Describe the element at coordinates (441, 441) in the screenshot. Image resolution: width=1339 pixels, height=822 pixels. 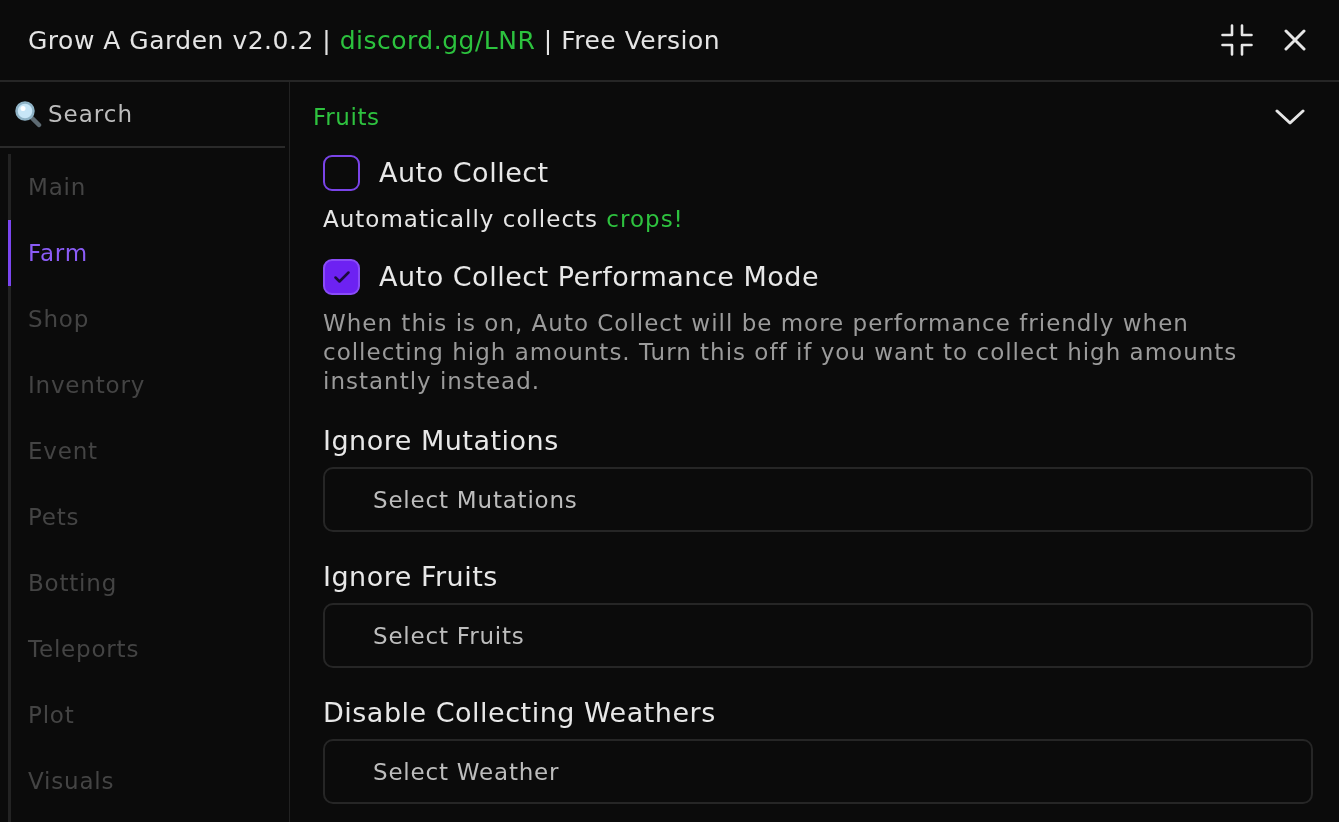
I see `field-label: Ignore Mutations` at that location.